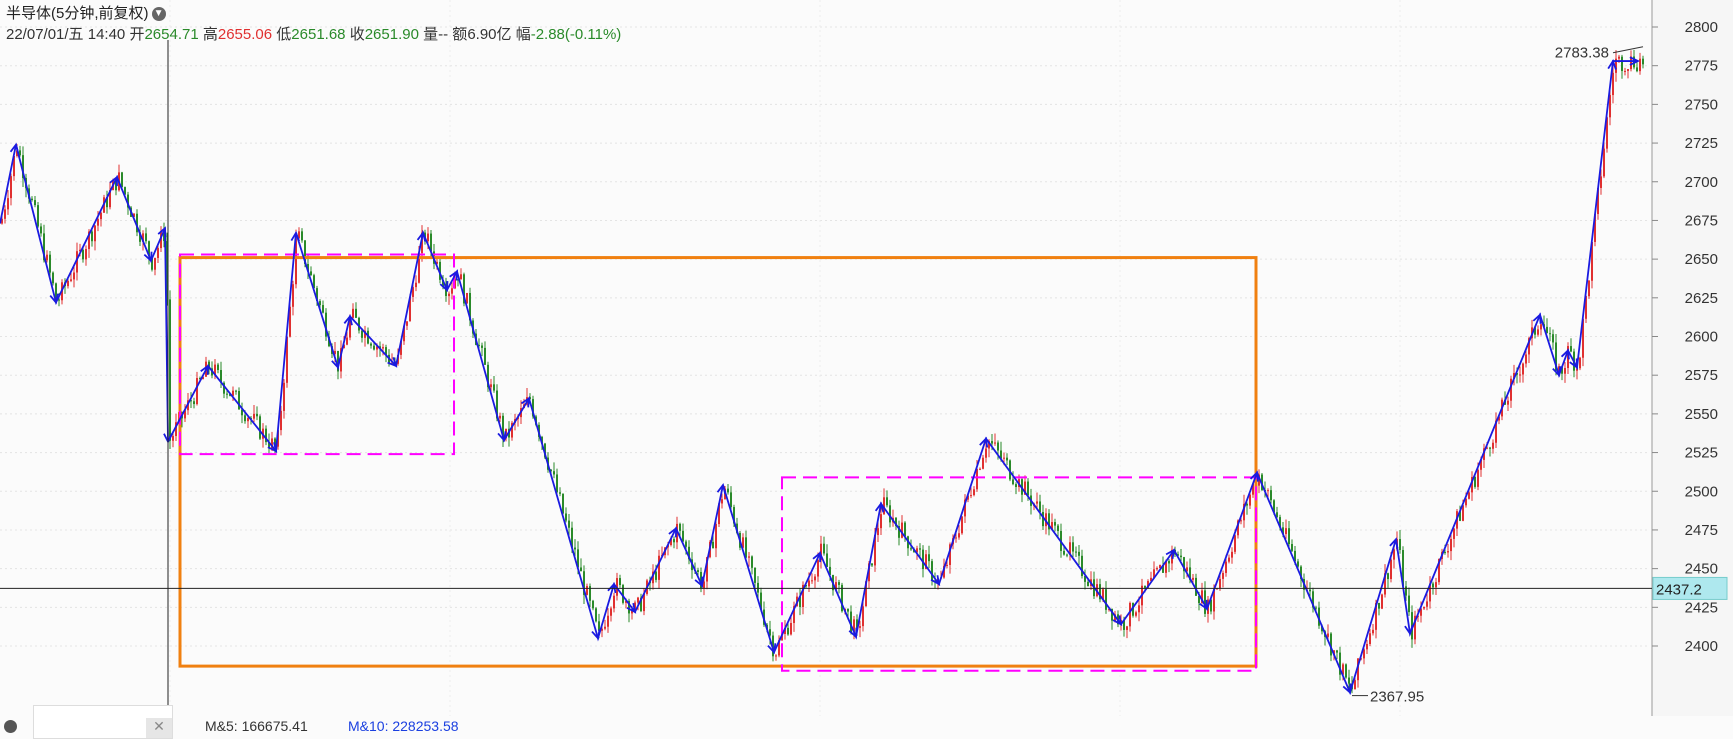  Describe the element at coordinates (1397, 697) in the screenshot. I see `low-annotation: 2367.95` at that location.